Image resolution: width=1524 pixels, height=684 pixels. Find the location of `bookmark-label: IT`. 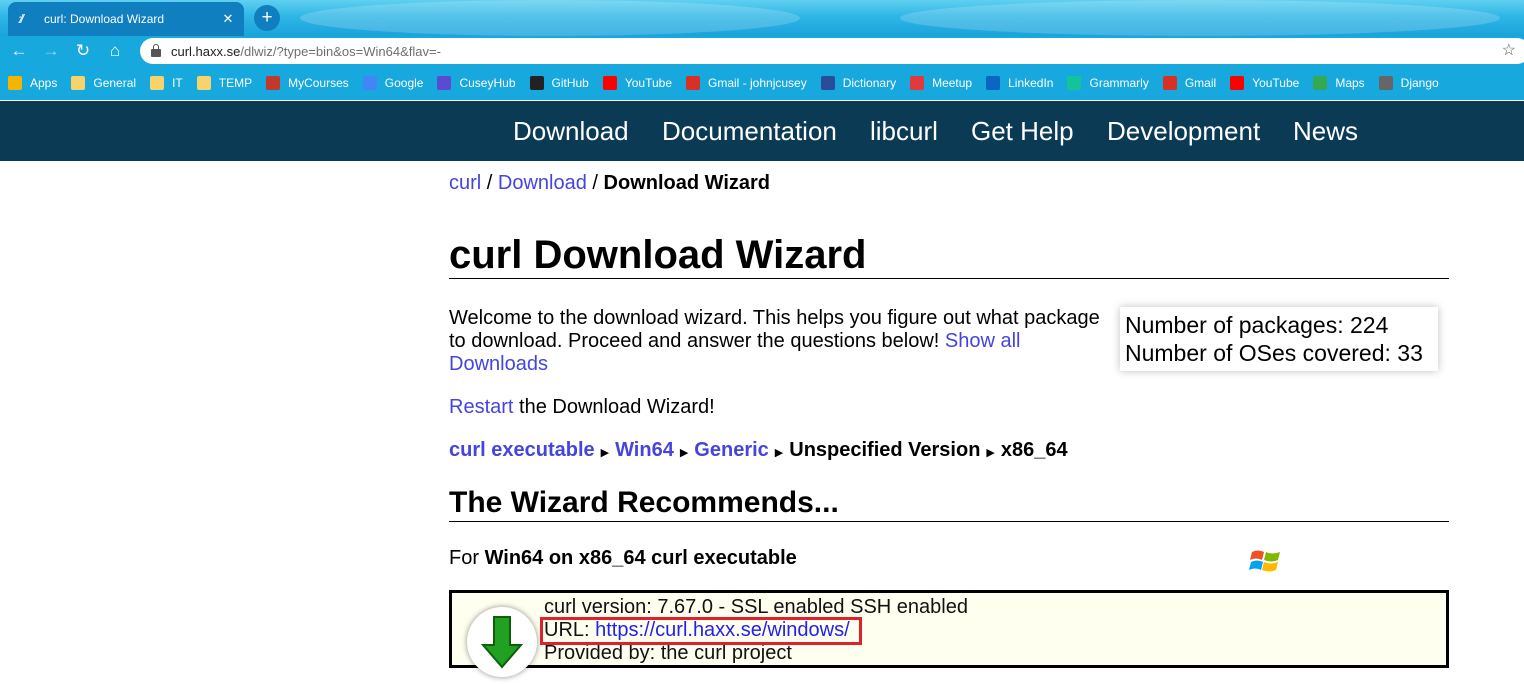

bookmark-label: IT is located at coordinates (177, 83).